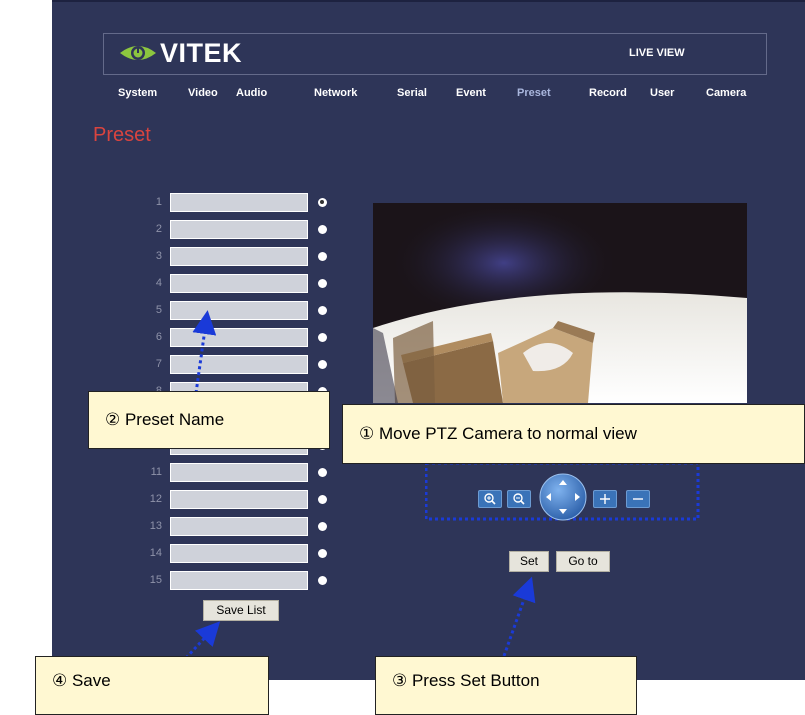  I want to click on arrow-preset-name, so click(204, 352).